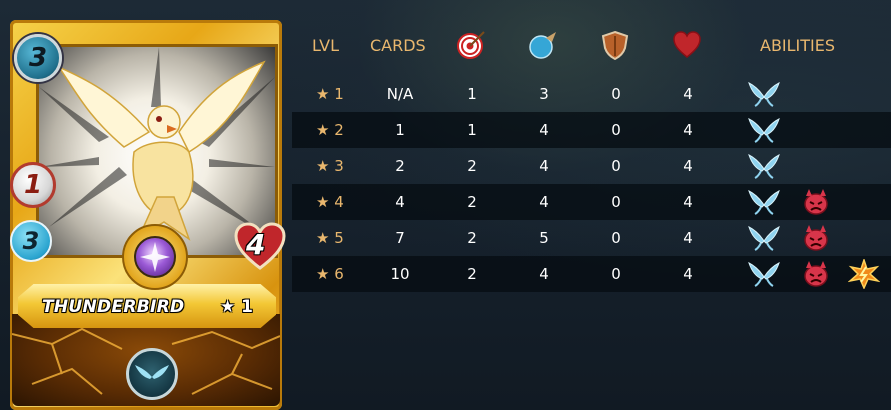 Image resolution: width=891 pixels, height=410 pixels. What do you see at coordinates (330, 166) in the screenshot?
I see `row-level: ★ 3` at bounding box center [330, 166].